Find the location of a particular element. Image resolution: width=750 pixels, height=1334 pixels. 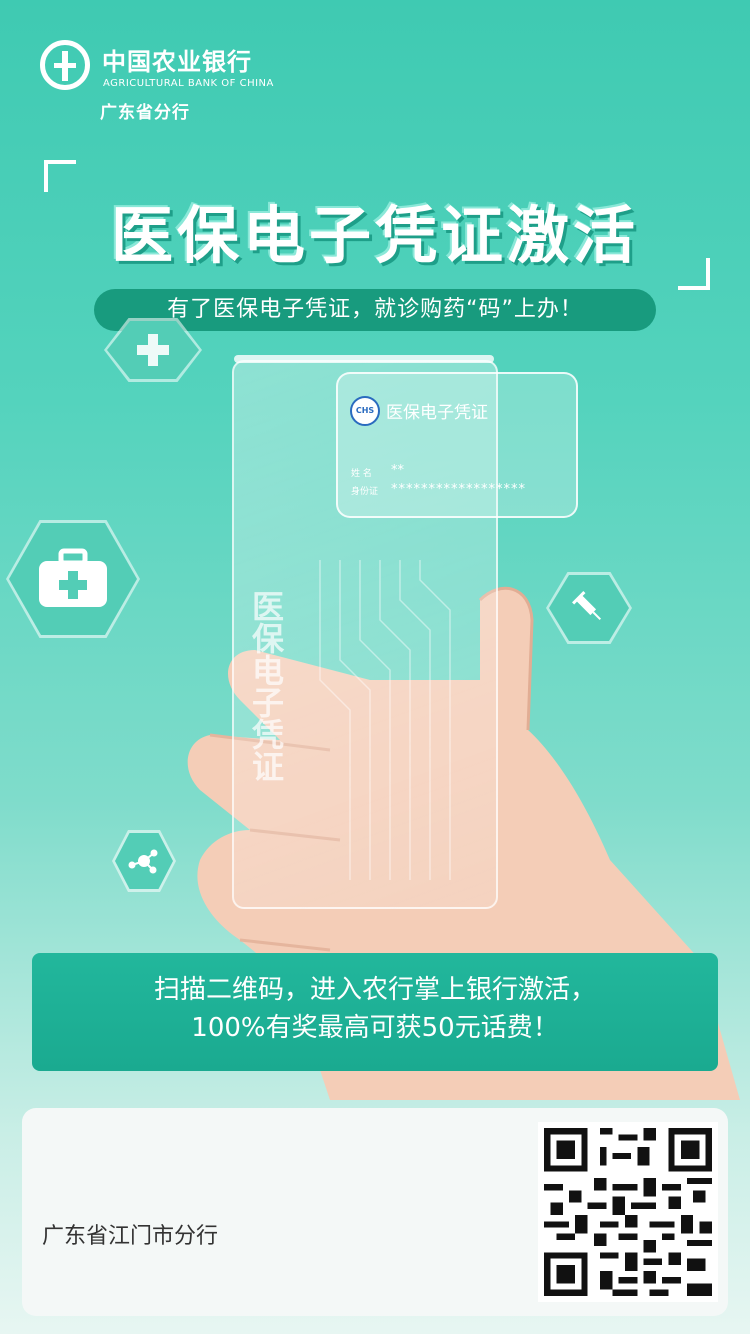

cta-line-1: 扫描二维码，进入农行掌上银行激活， is located at coordinates (374, 990).